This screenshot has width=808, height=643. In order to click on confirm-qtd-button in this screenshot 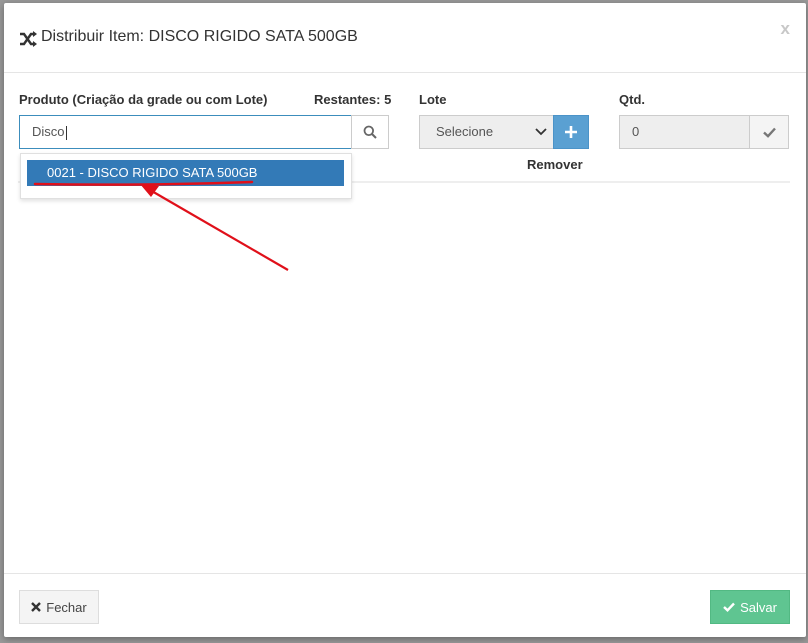, I will do `click(769, 132)`.